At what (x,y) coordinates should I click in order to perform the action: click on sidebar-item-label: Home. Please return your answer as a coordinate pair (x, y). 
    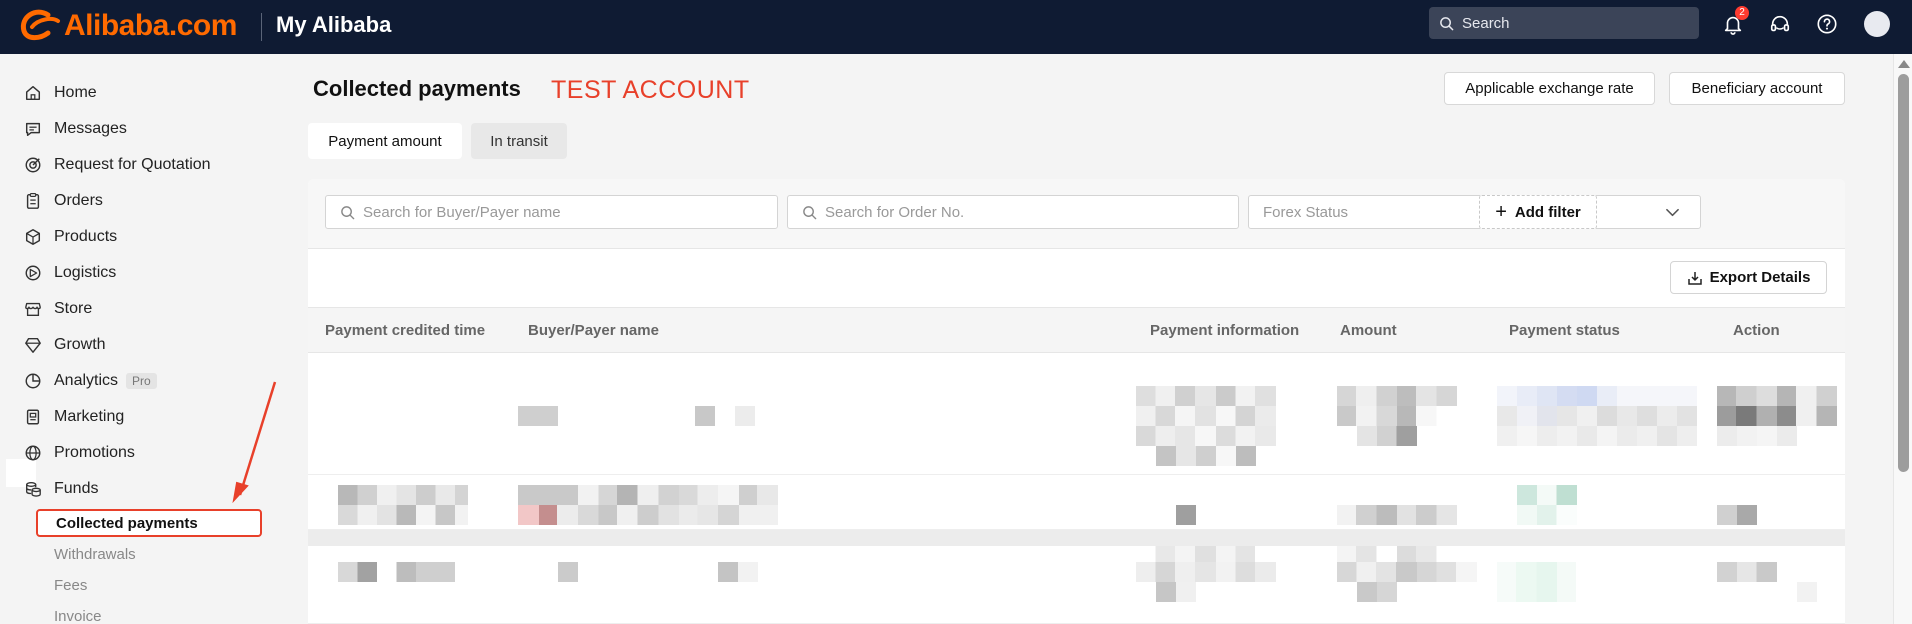
    Looking at the image, I should click on (75, 92).